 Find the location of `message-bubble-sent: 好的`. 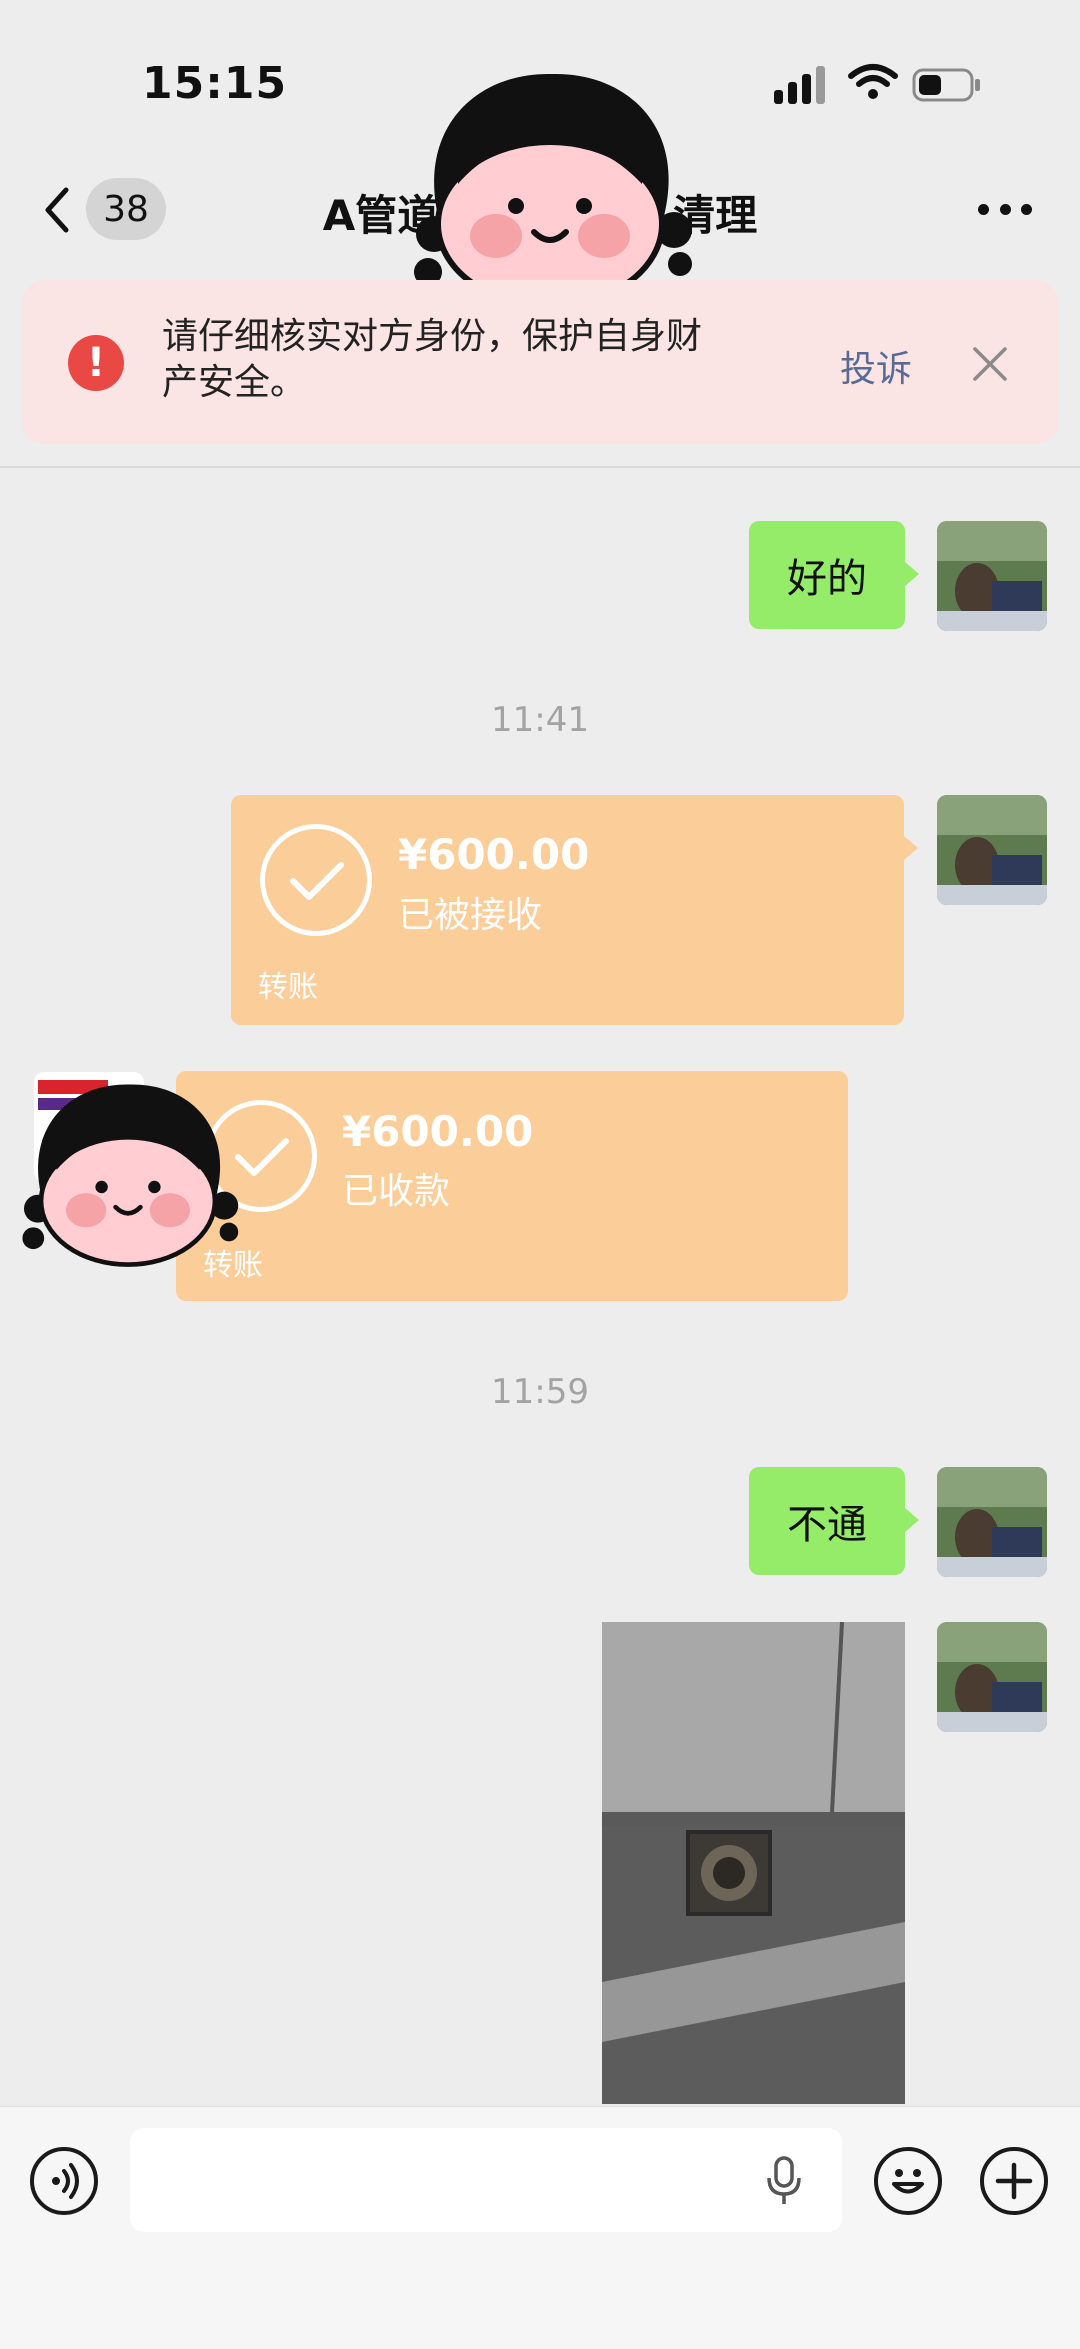

message-bubble-sent: 好的 is located at coordinates (827, 575).